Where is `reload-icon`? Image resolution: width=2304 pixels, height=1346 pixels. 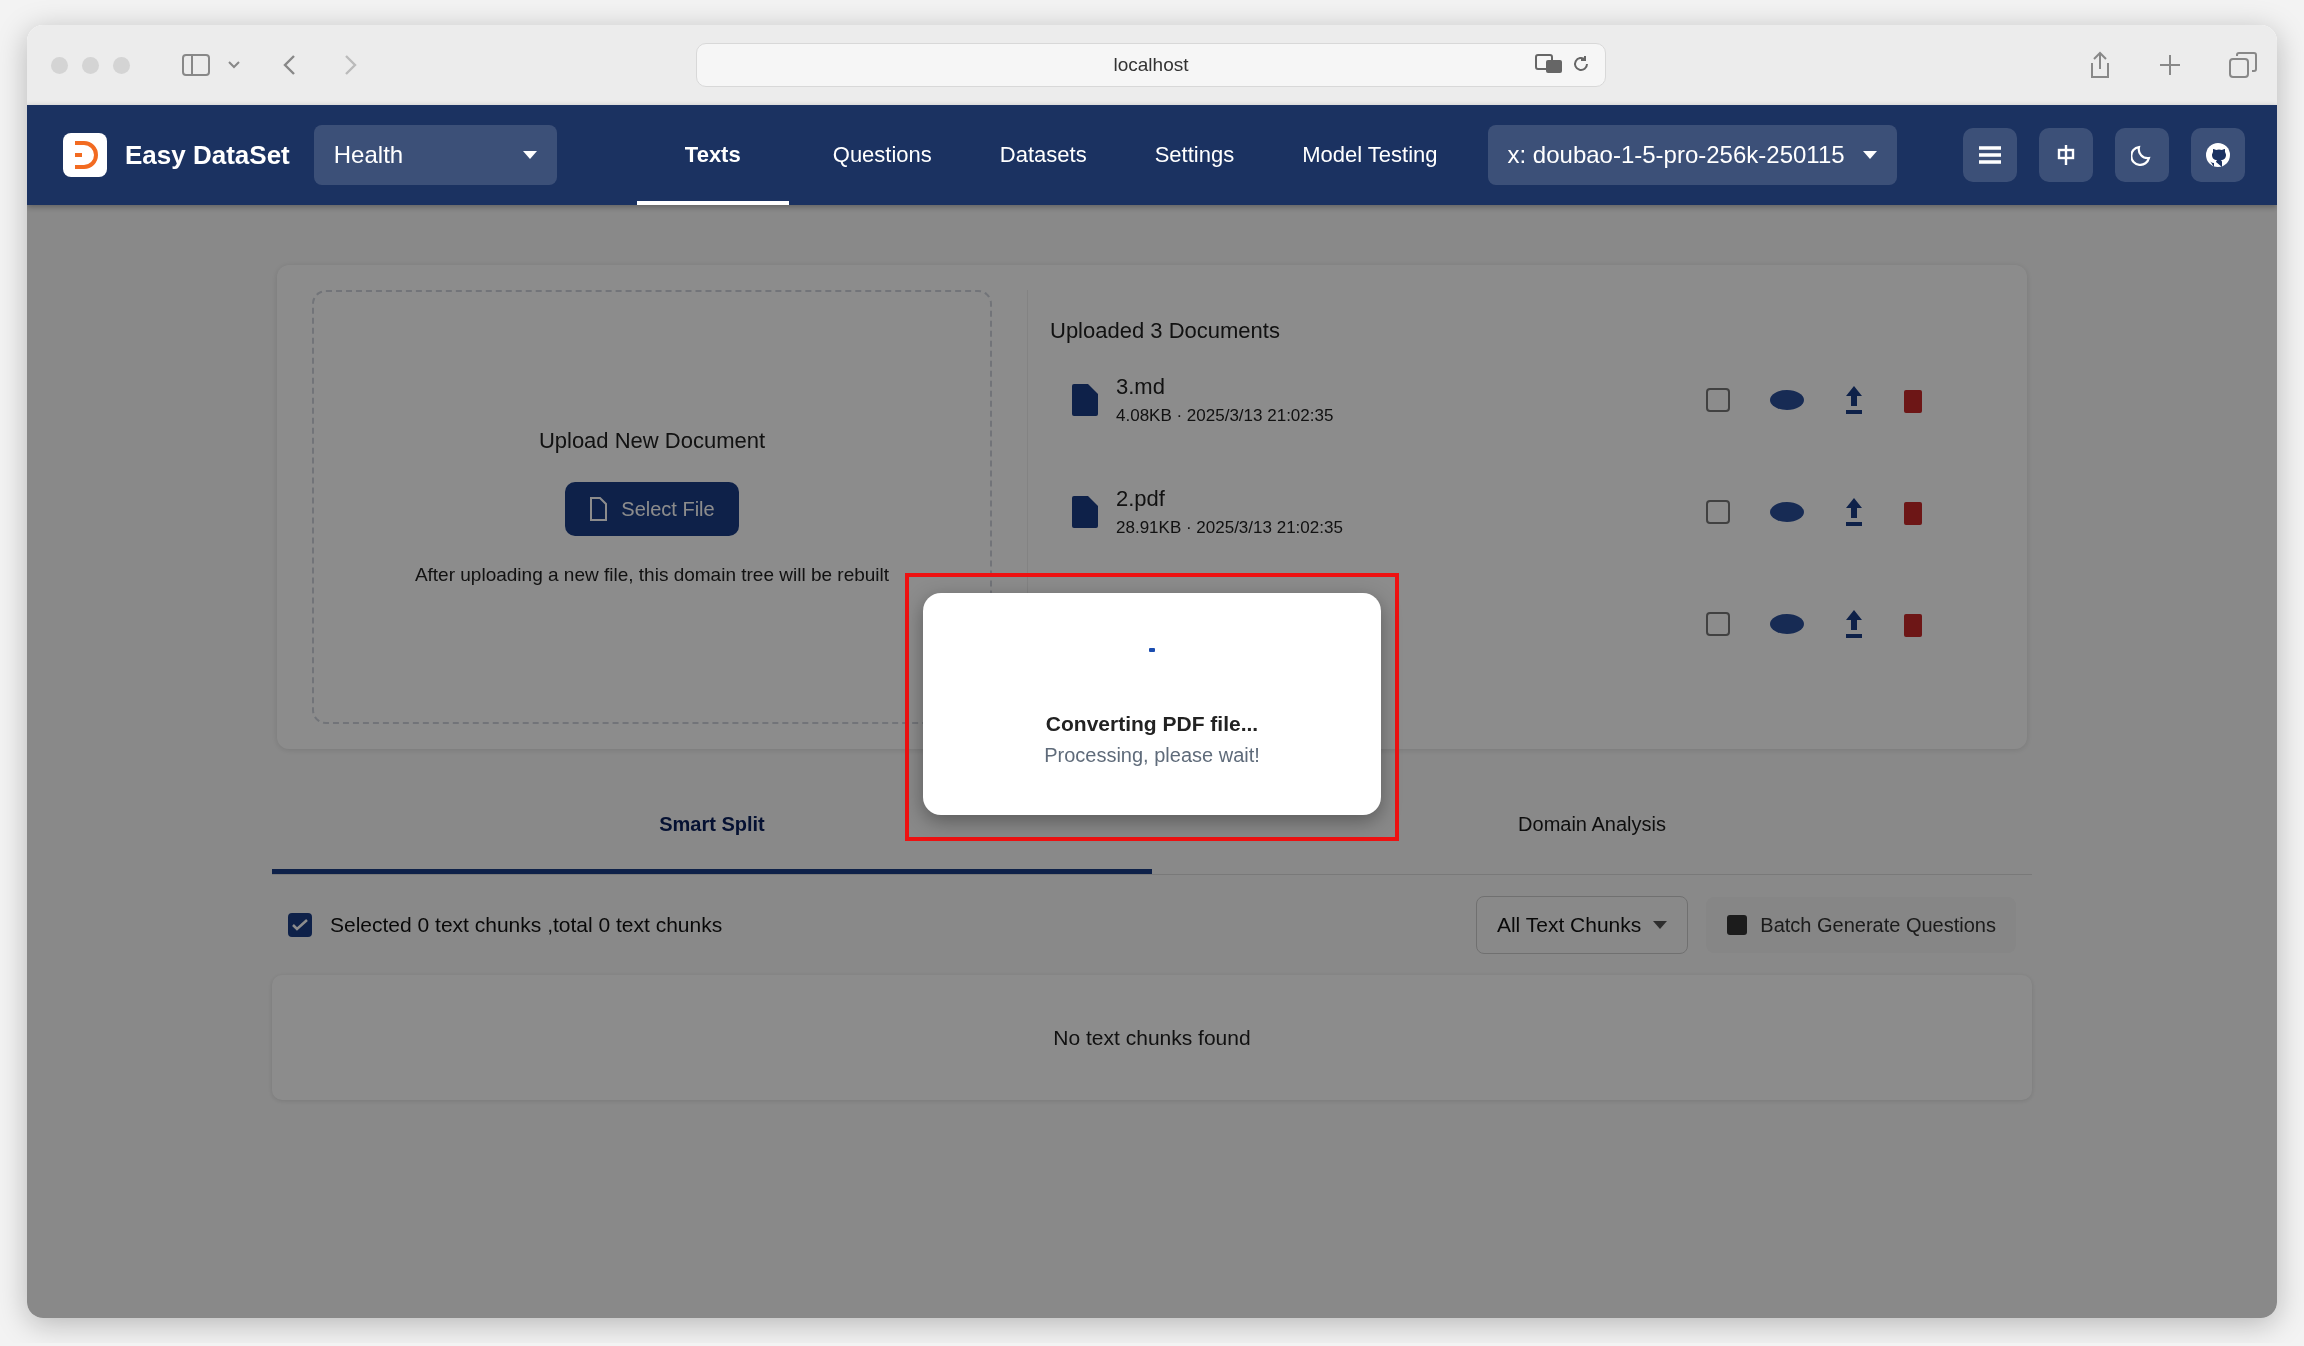
reload-icon is located at coordinates (1581, 64).